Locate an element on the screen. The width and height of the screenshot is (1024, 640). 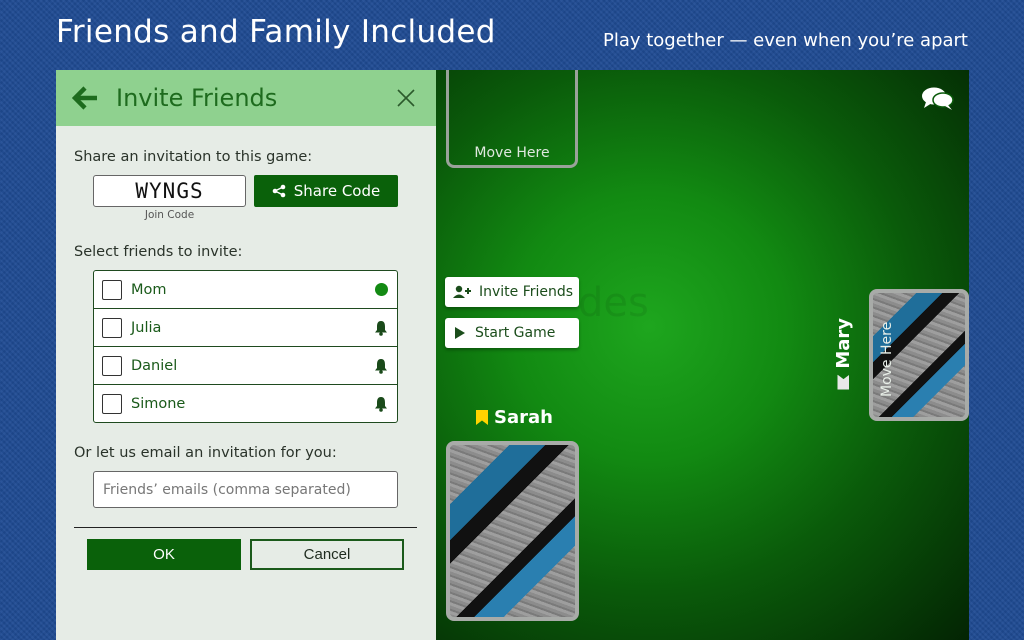
join-code-caption: Join Code is located at coordinates (169, 215).